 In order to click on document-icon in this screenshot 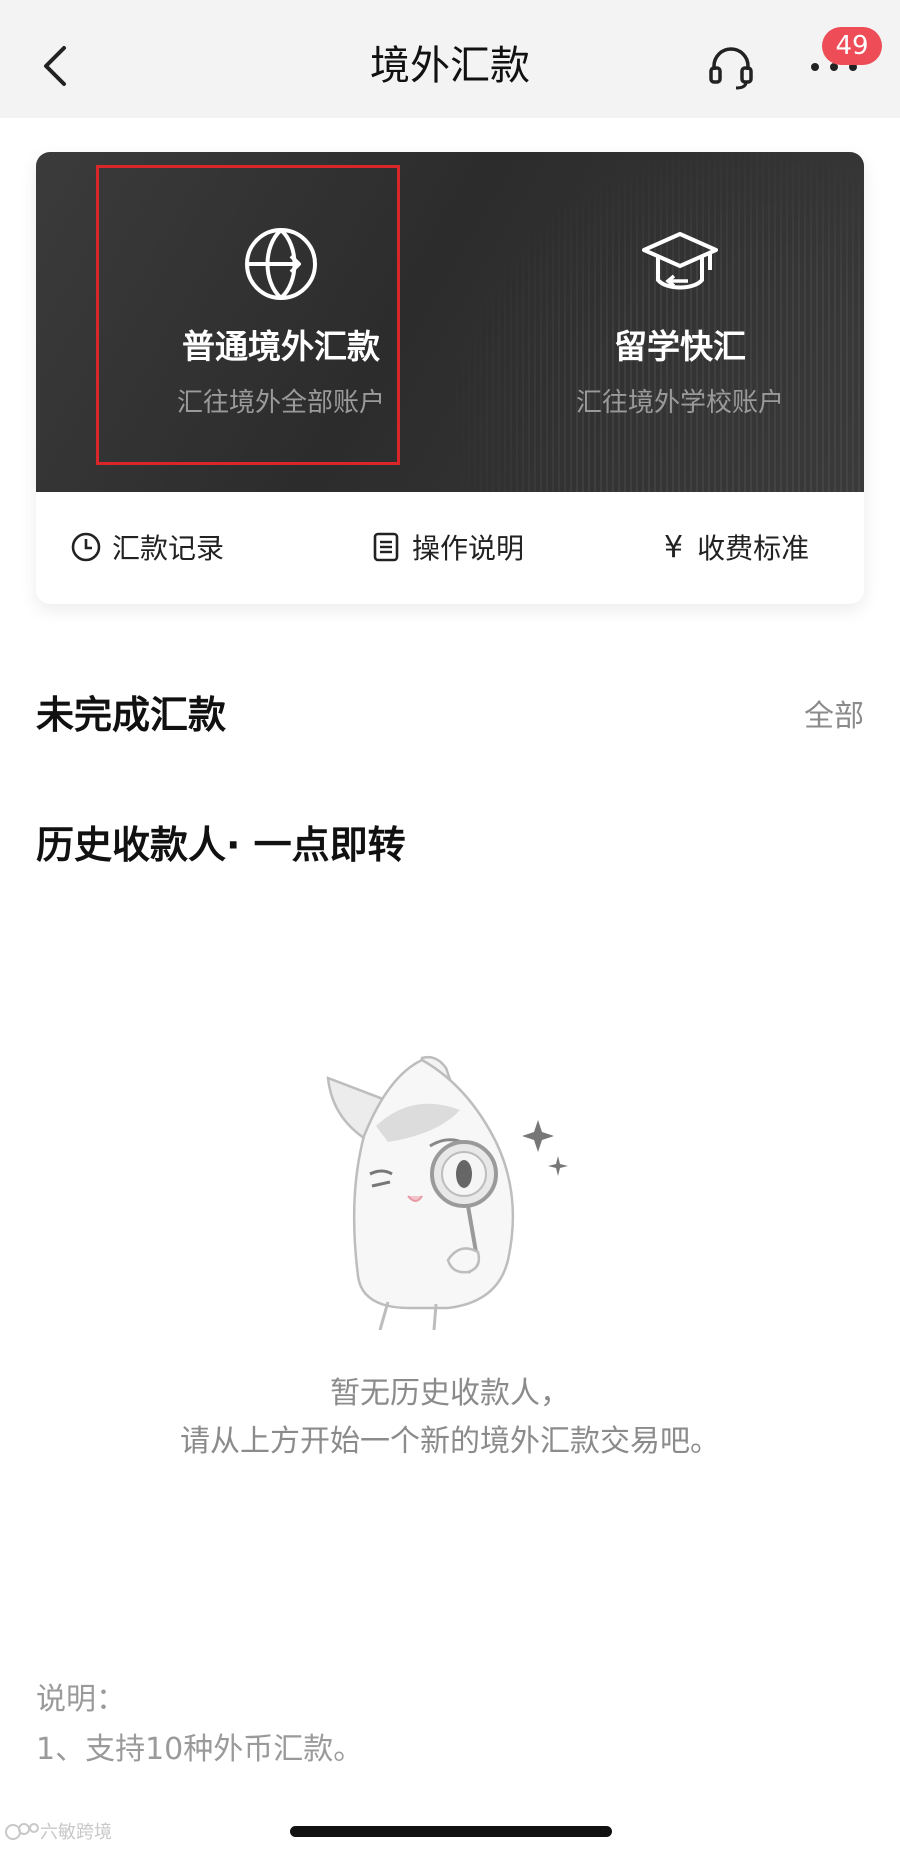, I will do `click(386, 547)`.